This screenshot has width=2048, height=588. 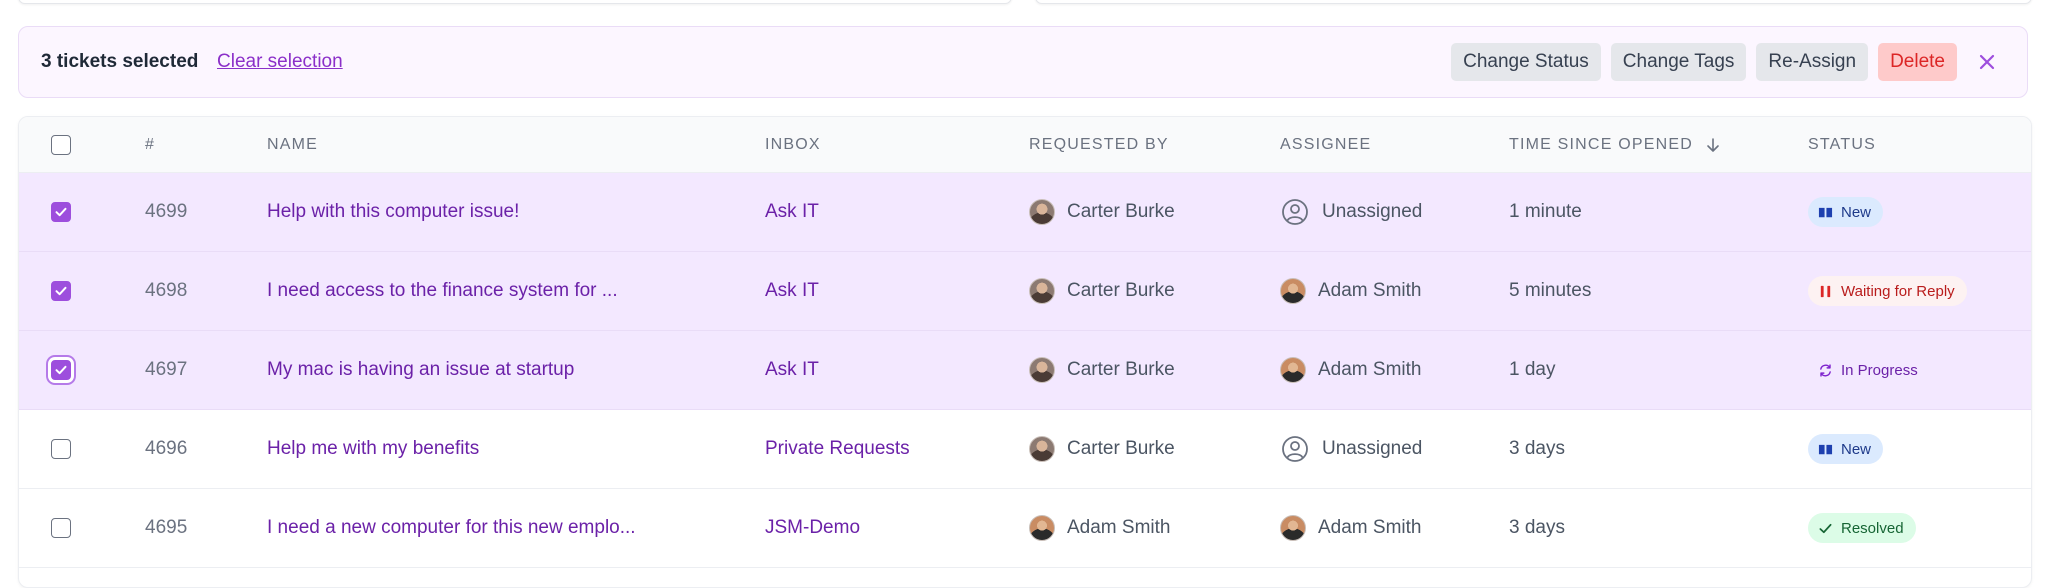 What do you see at coordinates (1119, 527) in the screenshot?
I see `requester-name: Adam Smith` at bounding box center [1119, 527].